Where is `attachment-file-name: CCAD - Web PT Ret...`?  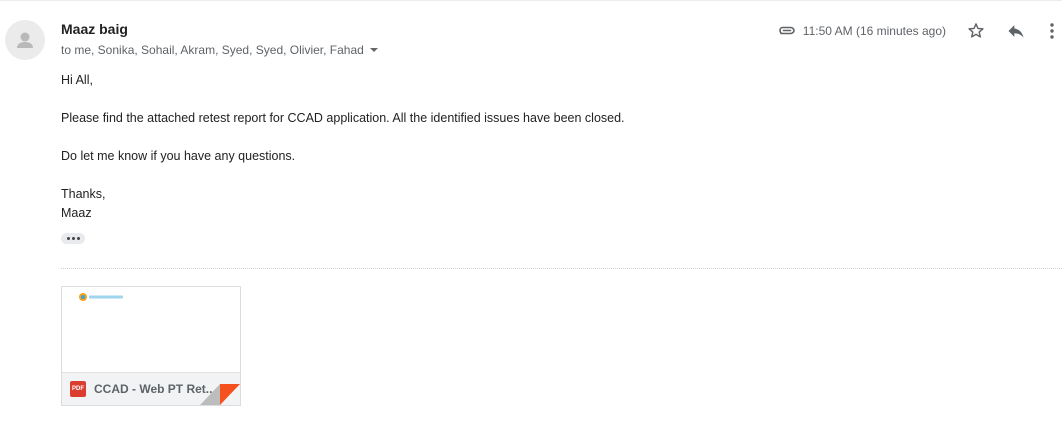
attachment-file-name: CCAD - Web PT Ret... is located at coordinates (155, 389).